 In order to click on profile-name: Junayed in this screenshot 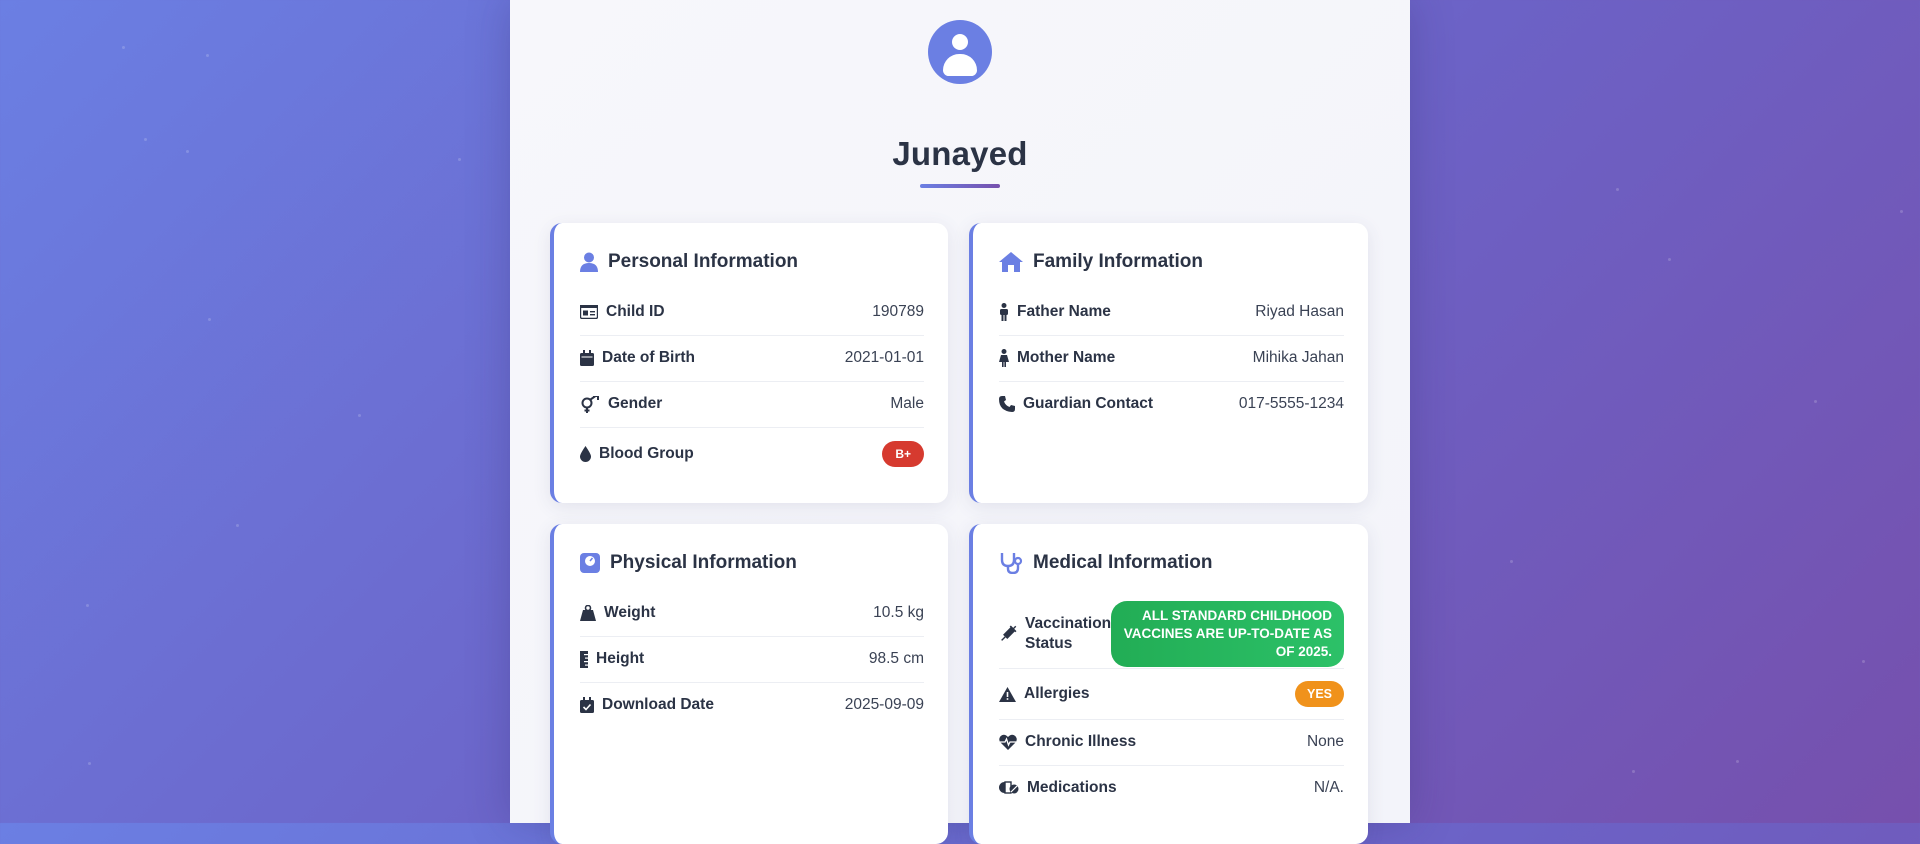, I will do `click(960, 153)`.